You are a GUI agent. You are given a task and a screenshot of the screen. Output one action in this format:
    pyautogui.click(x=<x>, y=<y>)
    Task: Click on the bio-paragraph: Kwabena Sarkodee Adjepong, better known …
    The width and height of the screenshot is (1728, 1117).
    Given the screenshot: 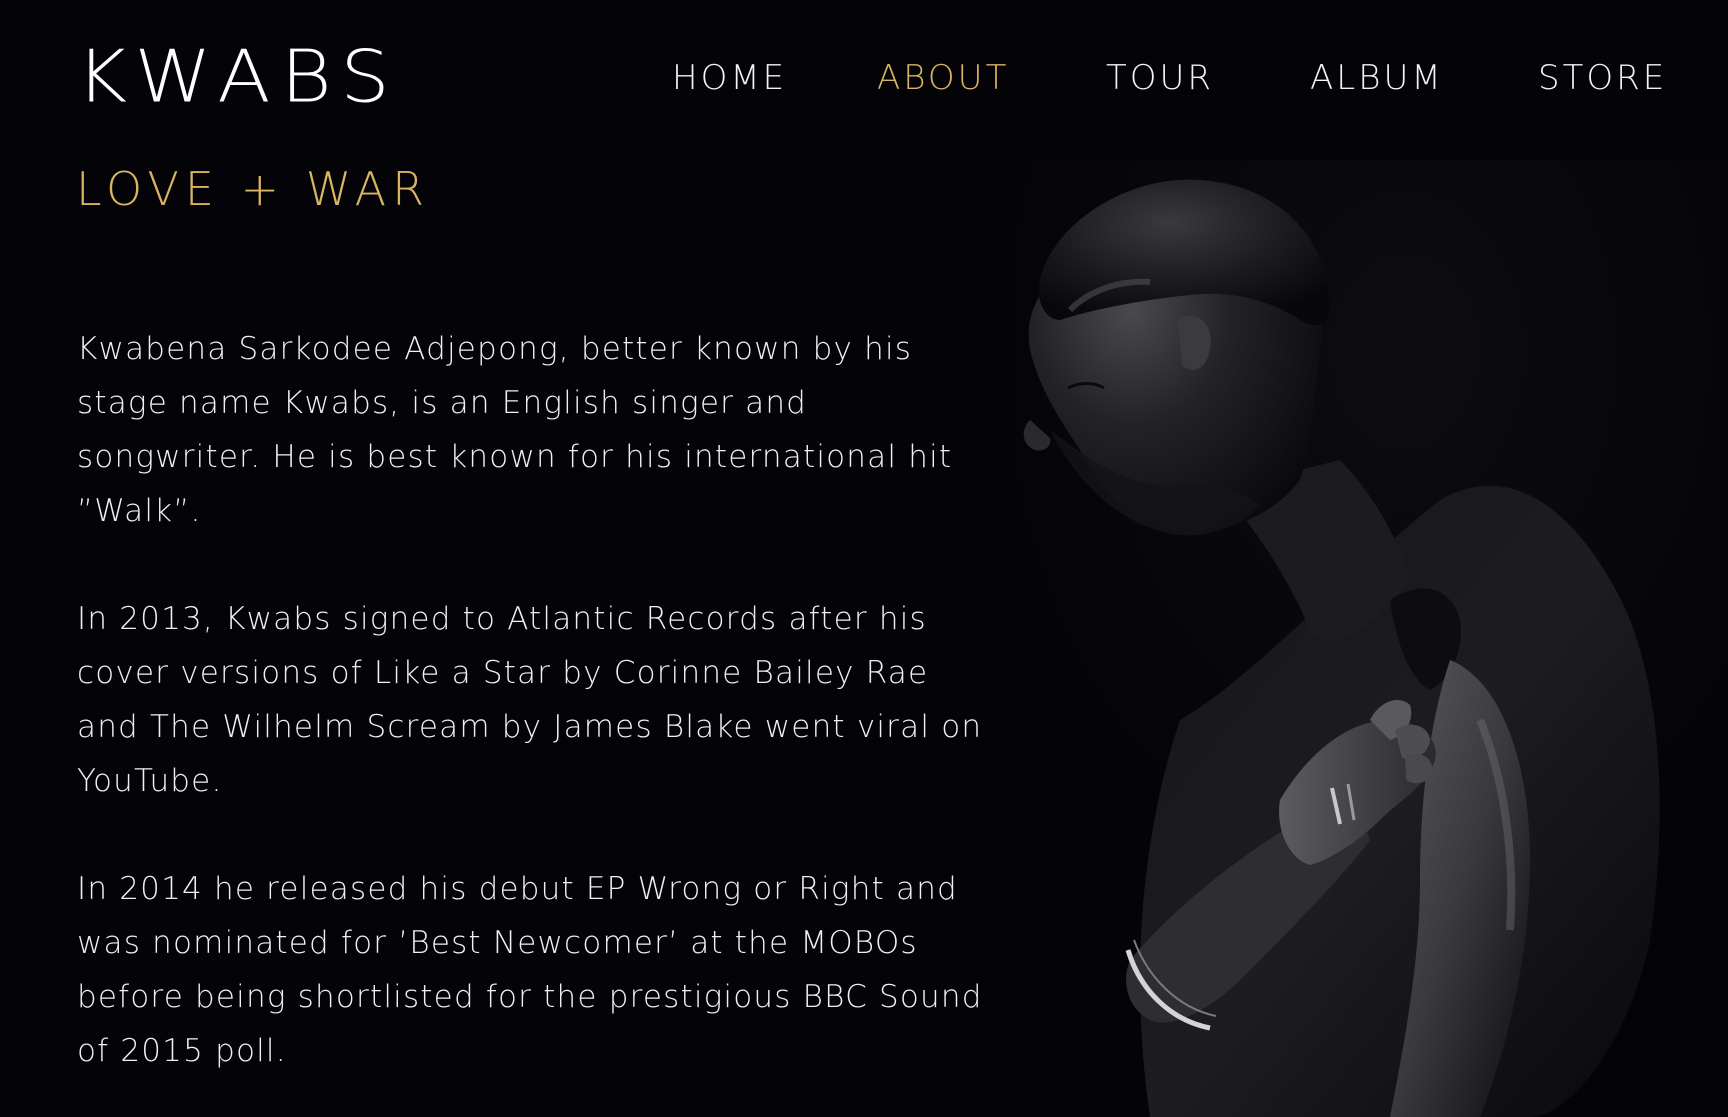 What is the action you would take?
    pyautogui.click(x=515, y=430)
    